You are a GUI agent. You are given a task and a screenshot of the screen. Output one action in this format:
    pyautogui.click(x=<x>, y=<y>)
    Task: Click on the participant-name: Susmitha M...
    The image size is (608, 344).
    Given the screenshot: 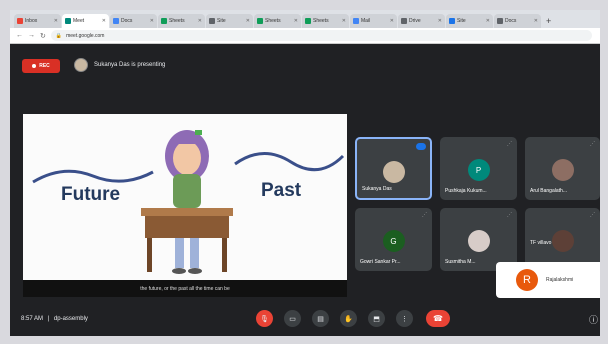 What is the action you would take?
    pyautogui.click(x=460, y=262)
    